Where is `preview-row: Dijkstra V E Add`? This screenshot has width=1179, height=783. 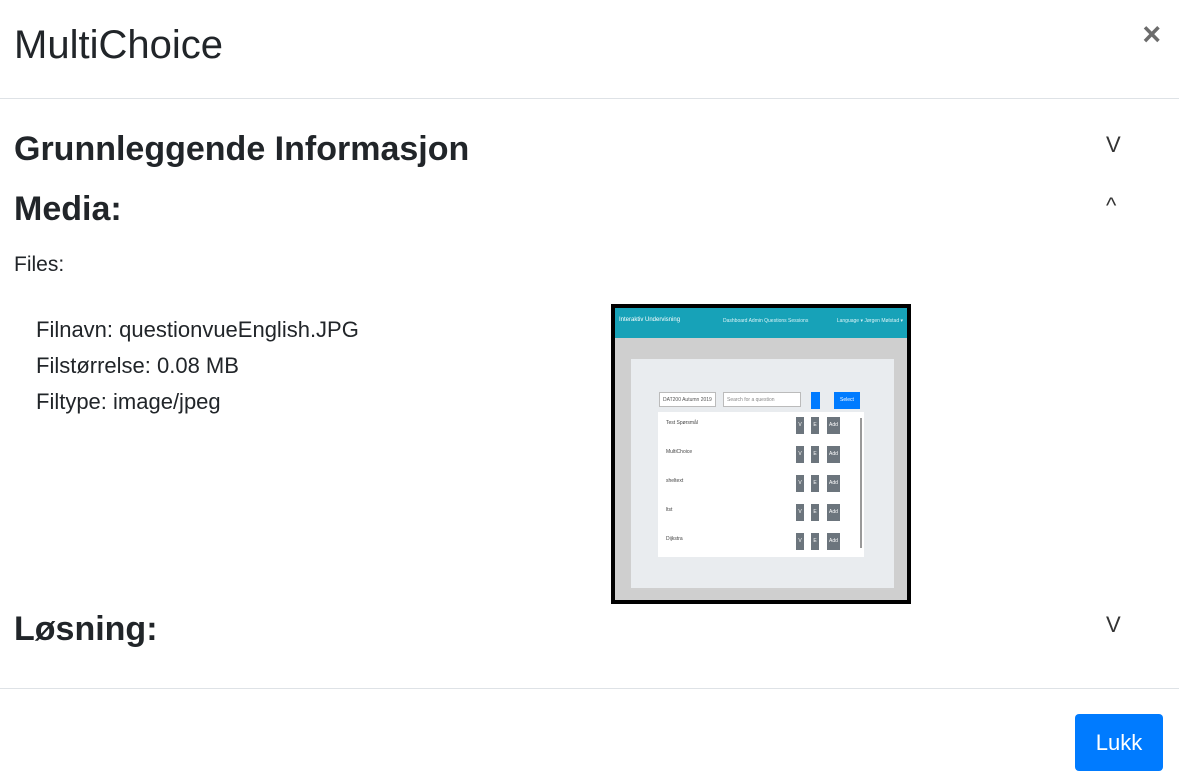
preview-row: Dijkstra V E Add is located at coordinates (758, 542).